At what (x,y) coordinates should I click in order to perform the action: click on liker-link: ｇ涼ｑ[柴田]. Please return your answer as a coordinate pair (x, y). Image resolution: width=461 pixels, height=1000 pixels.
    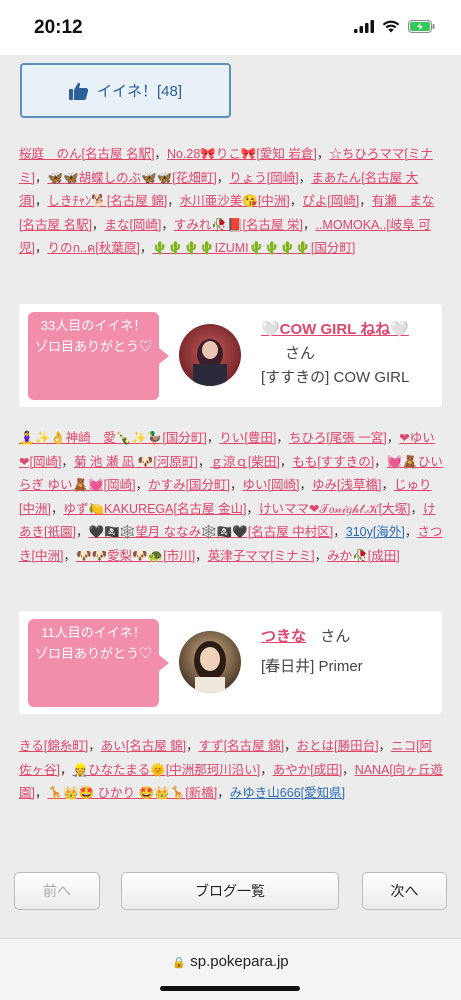
    Looking at the image, I should click on (244, 462).